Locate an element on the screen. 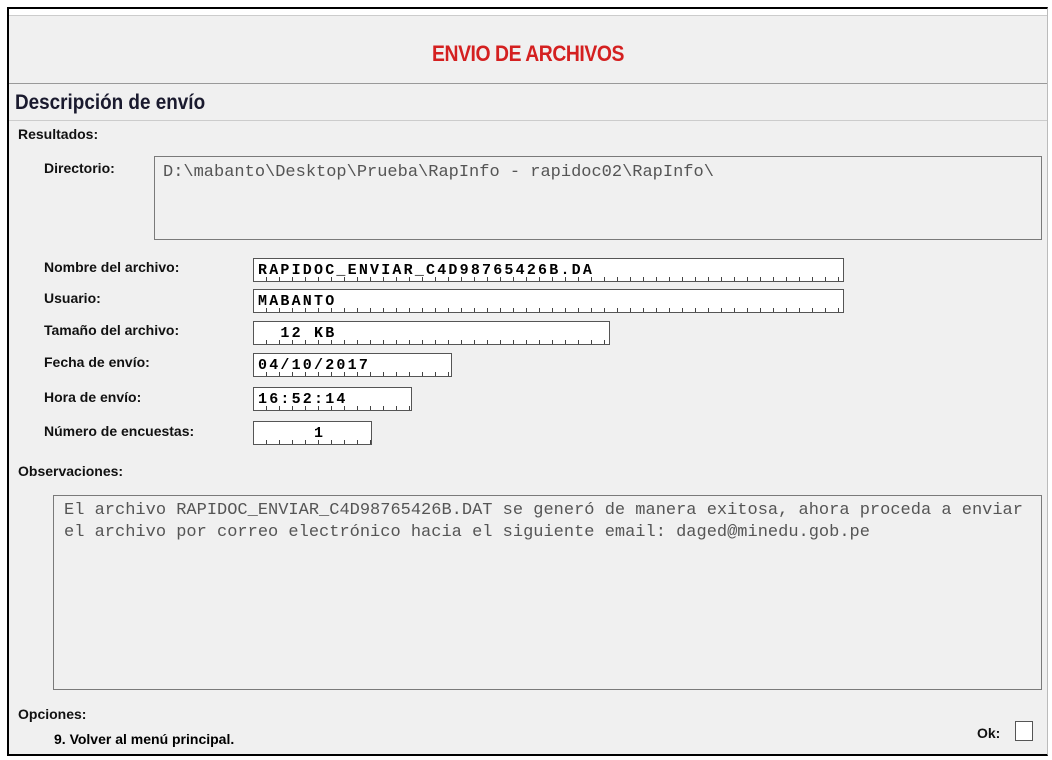  ok-label: Ok: is located at coordinates (989, 733).